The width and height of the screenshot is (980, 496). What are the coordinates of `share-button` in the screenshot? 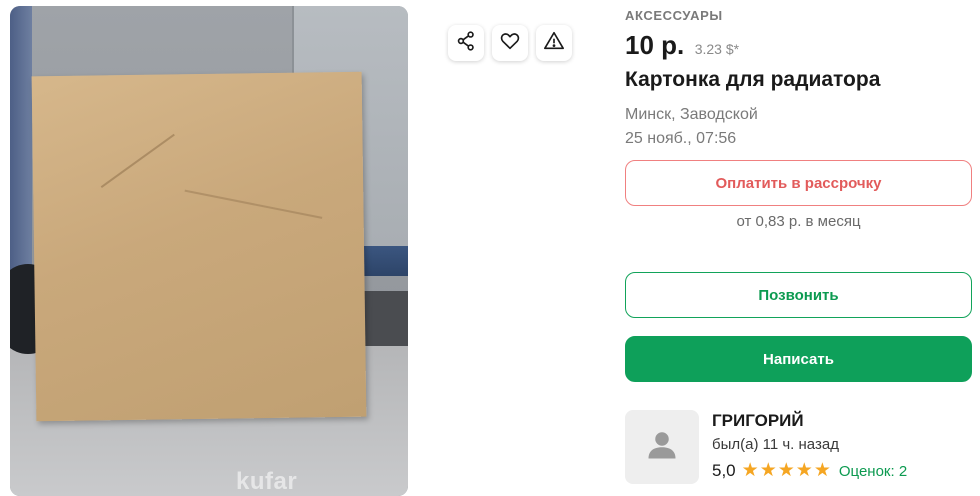 It's located at (466, 43).